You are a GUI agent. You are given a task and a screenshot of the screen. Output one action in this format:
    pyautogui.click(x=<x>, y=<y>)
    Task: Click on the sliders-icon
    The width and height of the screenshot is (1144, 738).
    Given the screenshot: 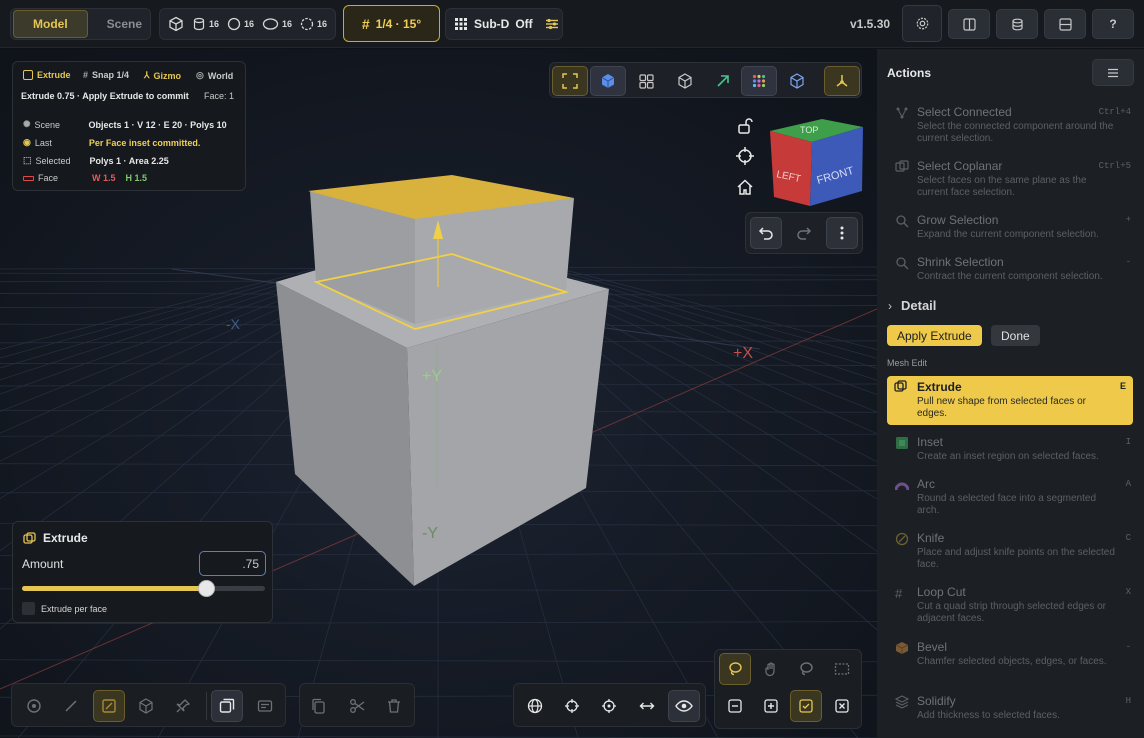 What is the action you would take?
    pyautogui.click(x=552, y=24)
    